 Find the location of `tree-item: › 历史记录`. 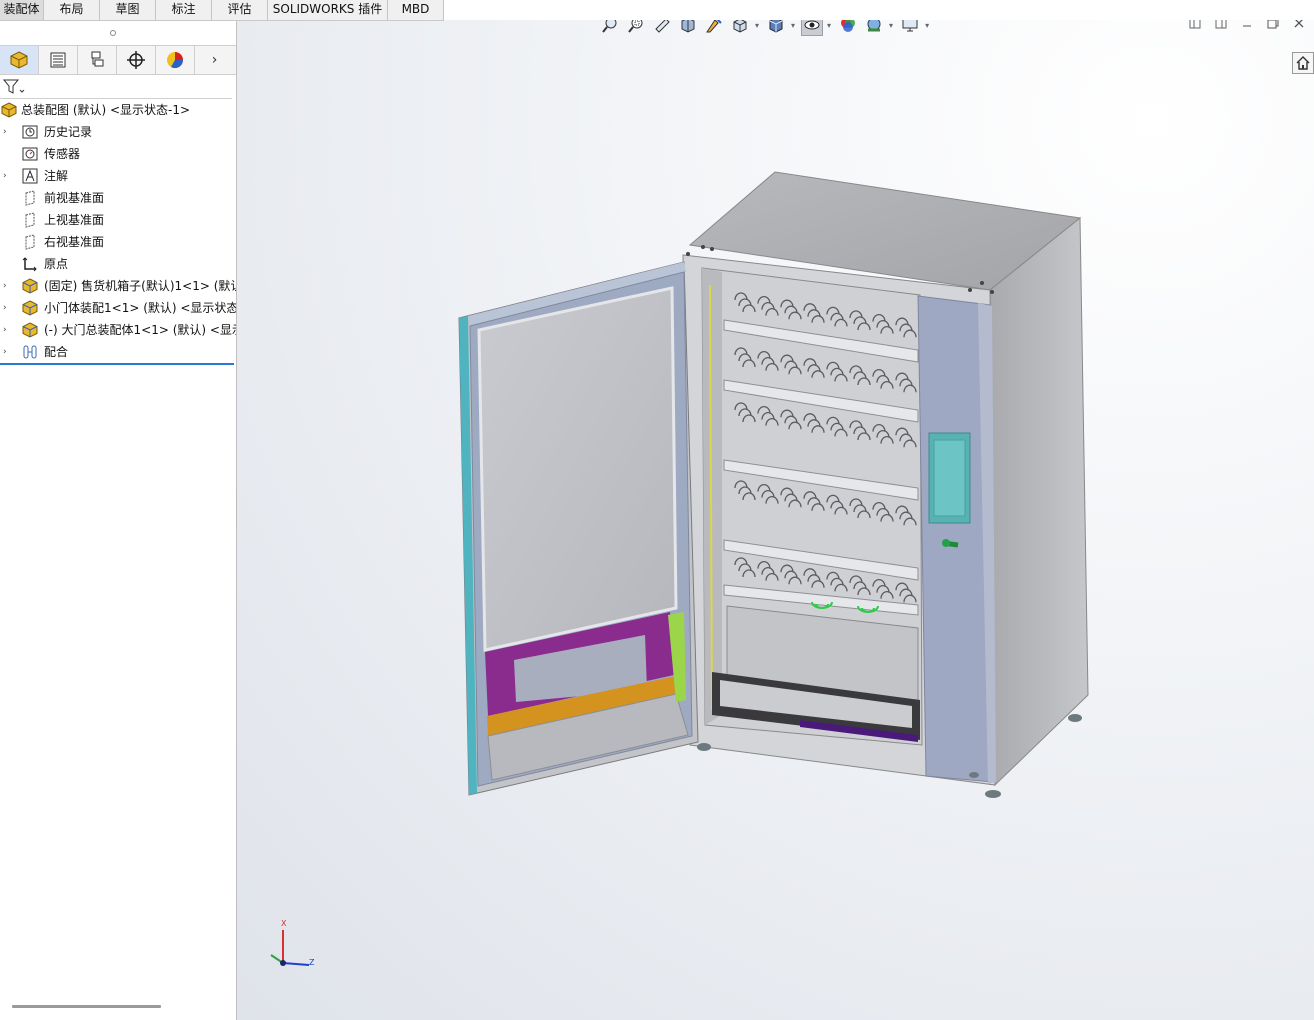

tree-item: › 历史记录 is located at coordinates (118, 132).